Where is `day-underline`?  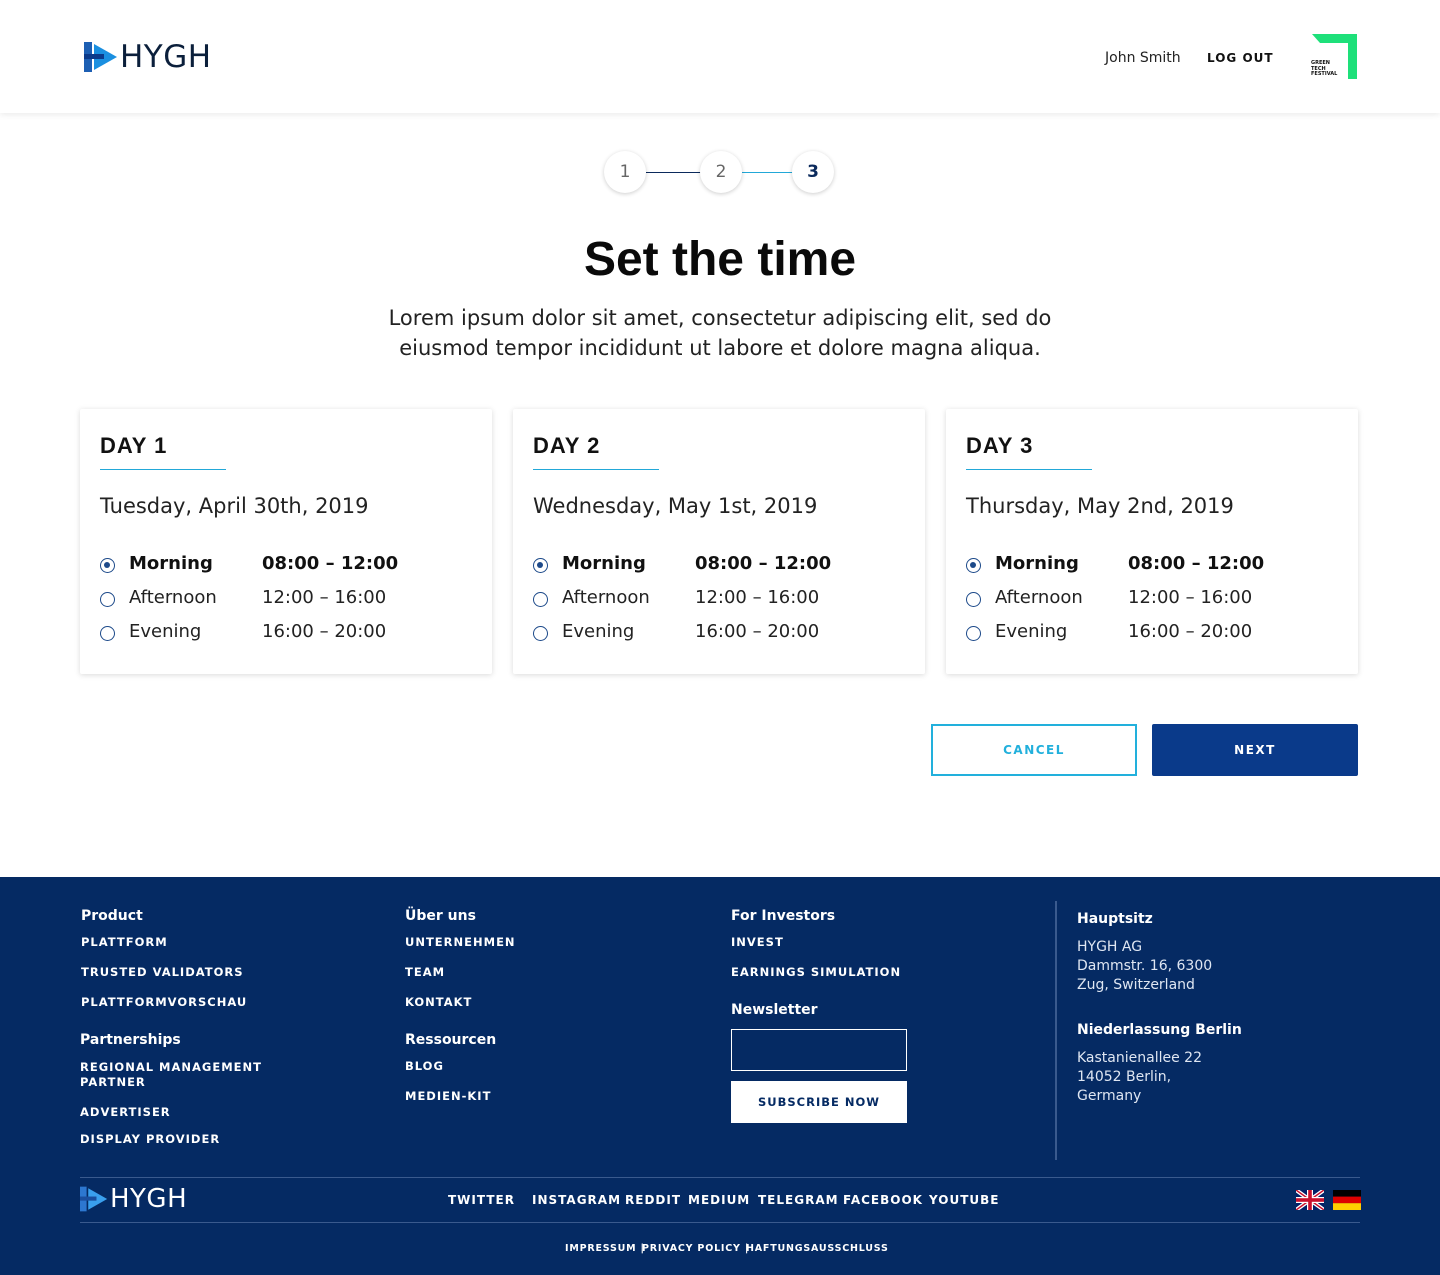
day-underline is located at coordinates (163, 469).